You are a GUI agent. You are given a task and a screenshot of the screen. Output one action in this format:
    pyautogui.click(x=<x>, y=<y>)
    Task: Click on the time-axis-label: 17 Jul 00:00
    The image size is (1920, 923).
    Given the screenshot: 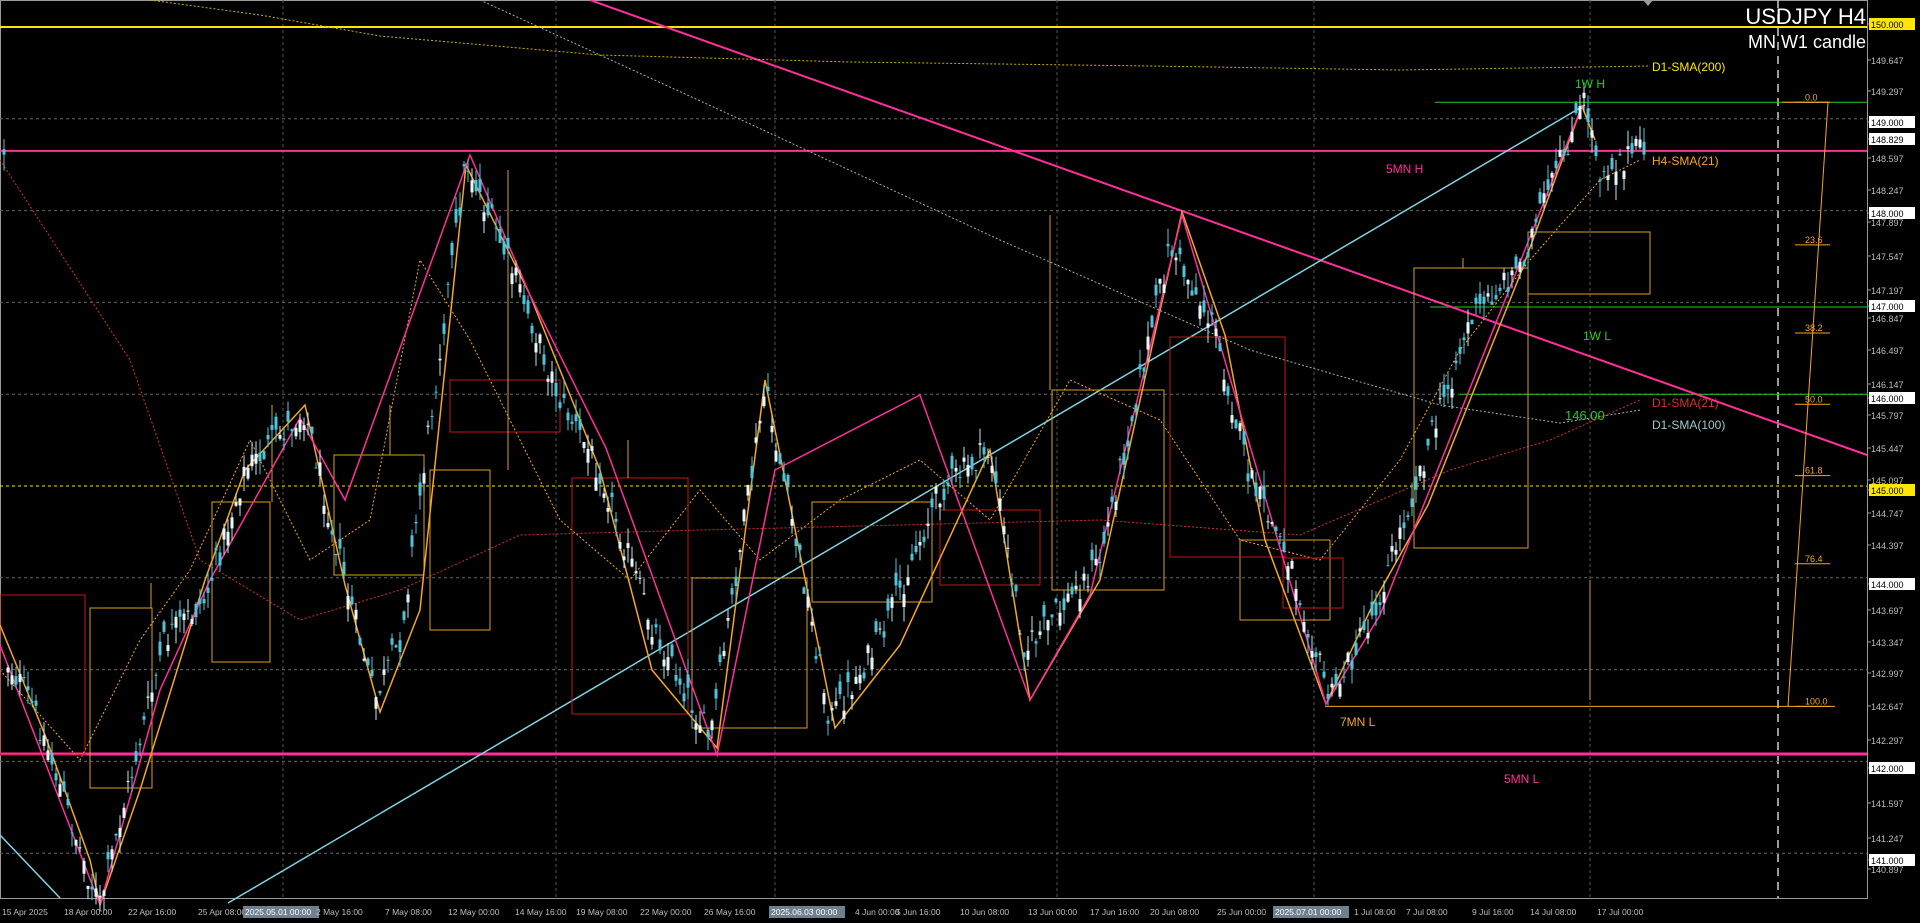 What is the action you would take?
    pyautogui.click(x=1620, y=912)
    